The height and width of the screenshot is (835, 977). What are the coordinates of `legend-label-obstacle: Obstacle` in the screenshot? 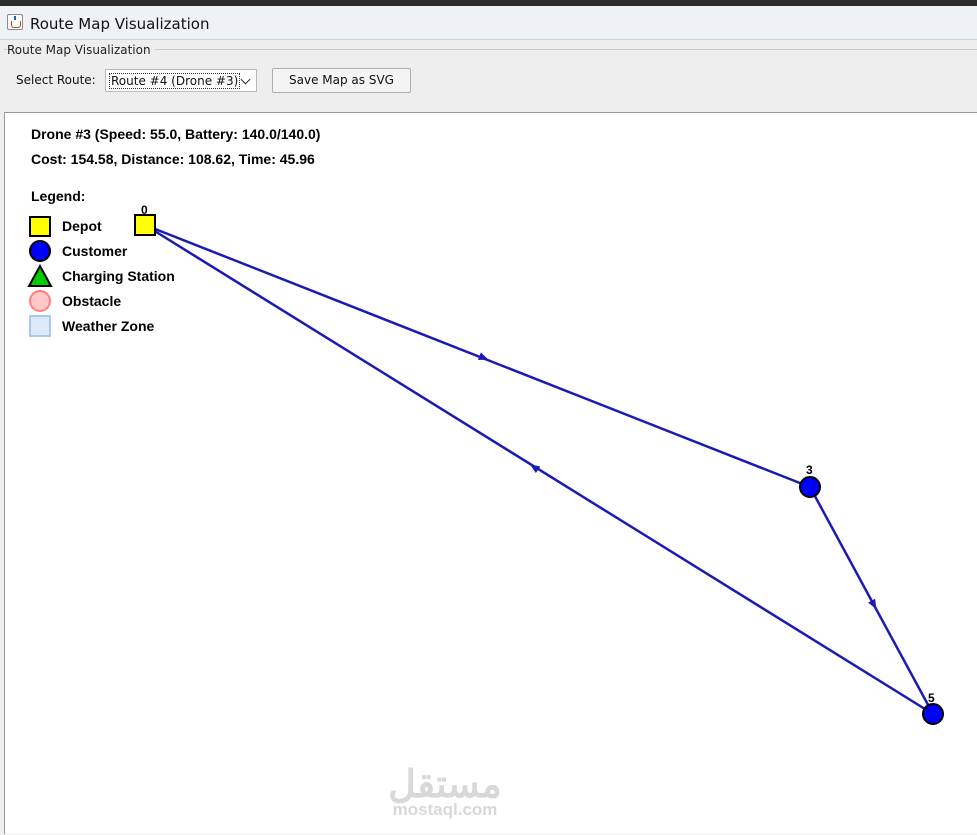 It's located at (91, 301).